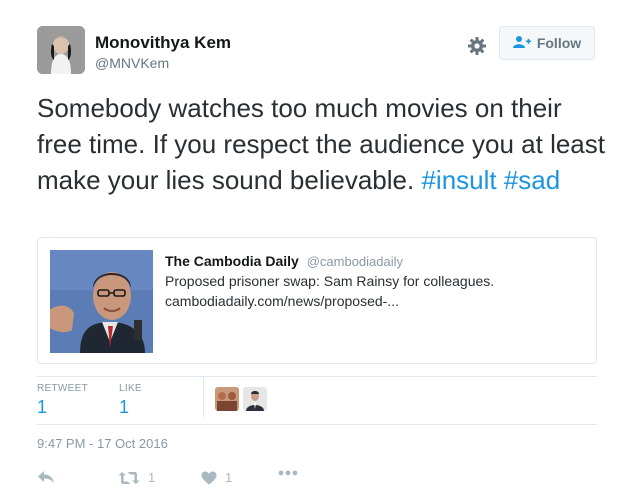  Describe the element at coordinates (101, 301) in the screenshot. I see `card-thumbnail` at that location.